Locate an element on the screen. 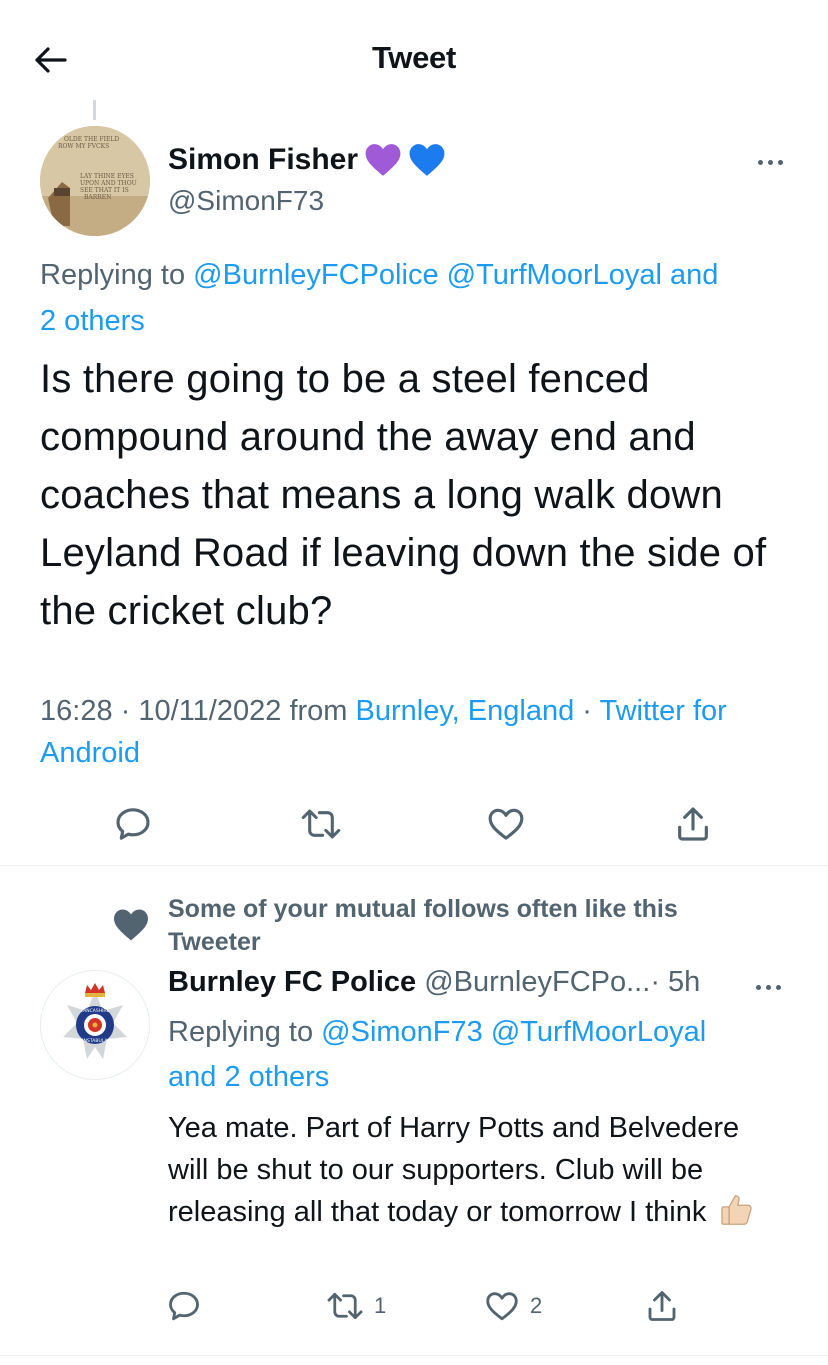  reply-time: 5h is located at coordinates (684, 982).